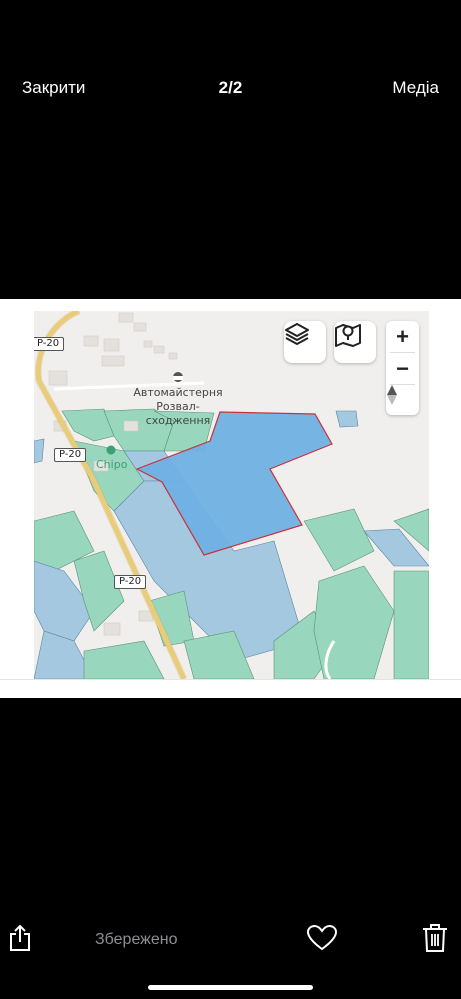  I want to click on zoom-controls: + −, so click(402, 368).